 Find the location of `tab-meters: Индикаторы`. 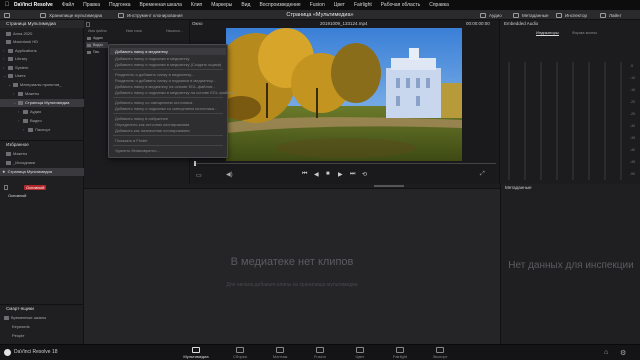

tab-meters: Индикаторы is located at coordinates (547, 33).